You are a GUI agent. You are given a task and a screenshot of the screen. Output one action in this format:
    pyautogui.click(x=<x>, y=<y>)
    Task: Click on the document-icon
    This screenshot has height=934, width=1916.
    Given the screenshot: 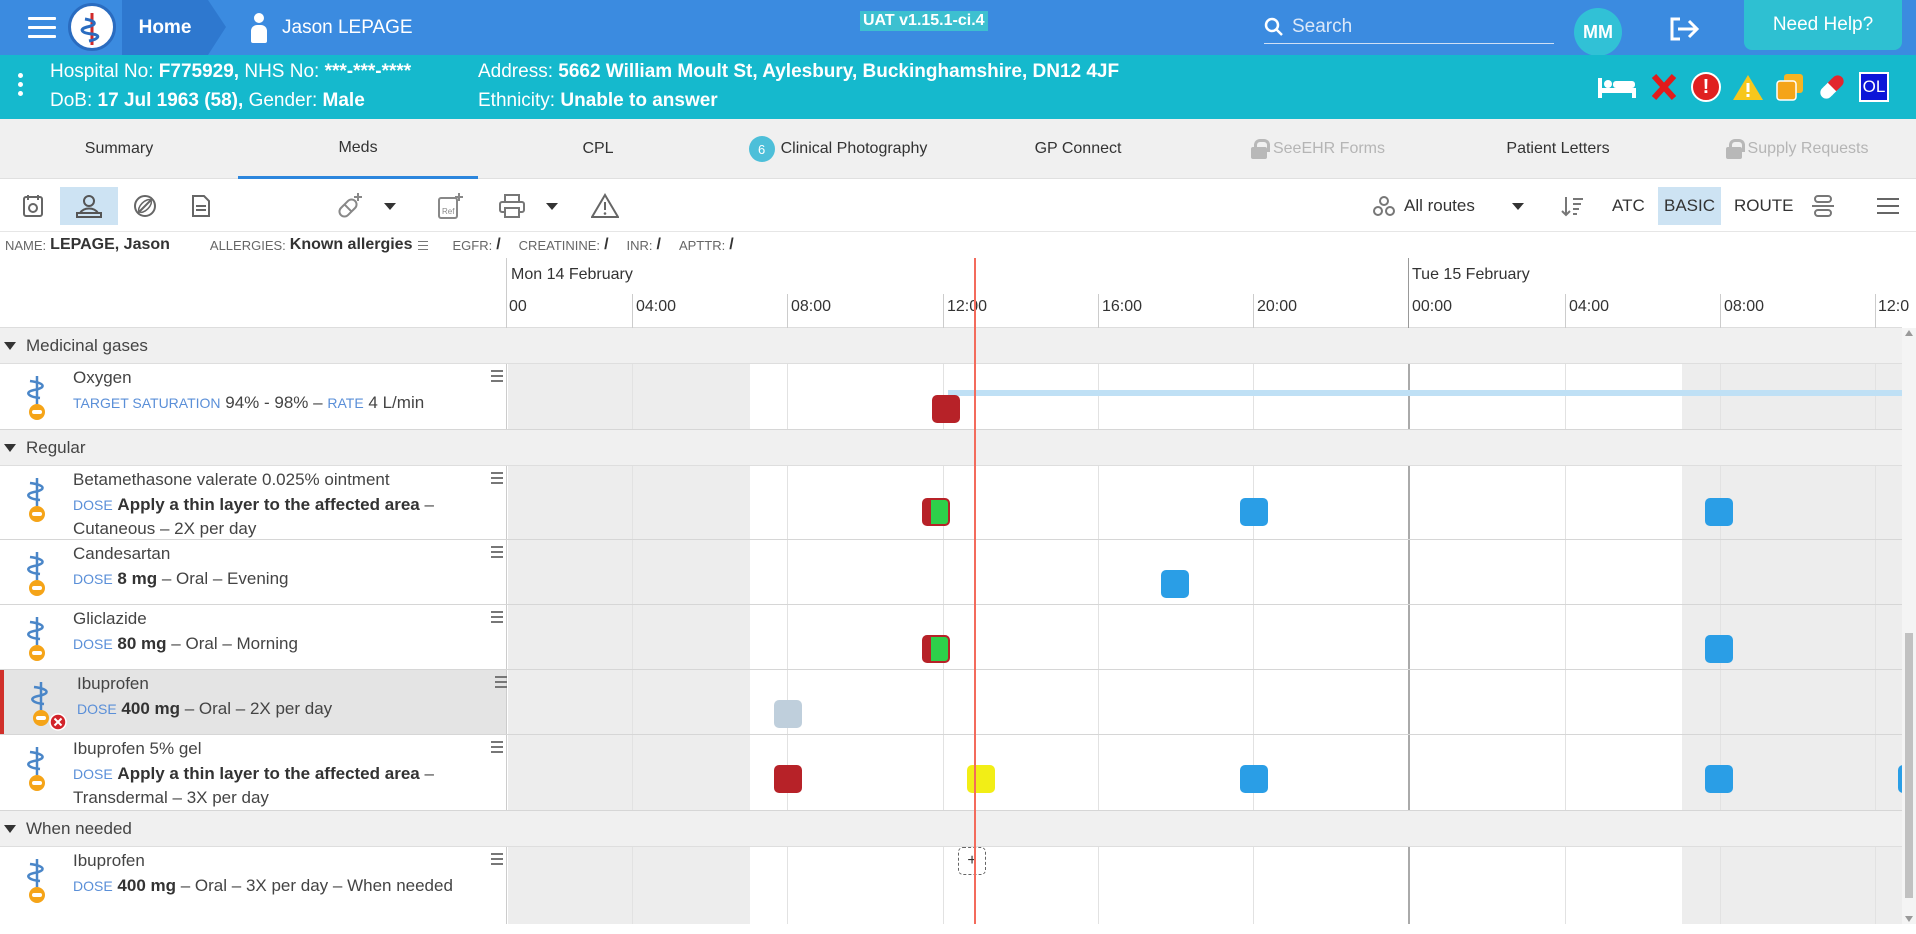 What is the action you would take?
    pyautogui.click(x=201, y=206)
    